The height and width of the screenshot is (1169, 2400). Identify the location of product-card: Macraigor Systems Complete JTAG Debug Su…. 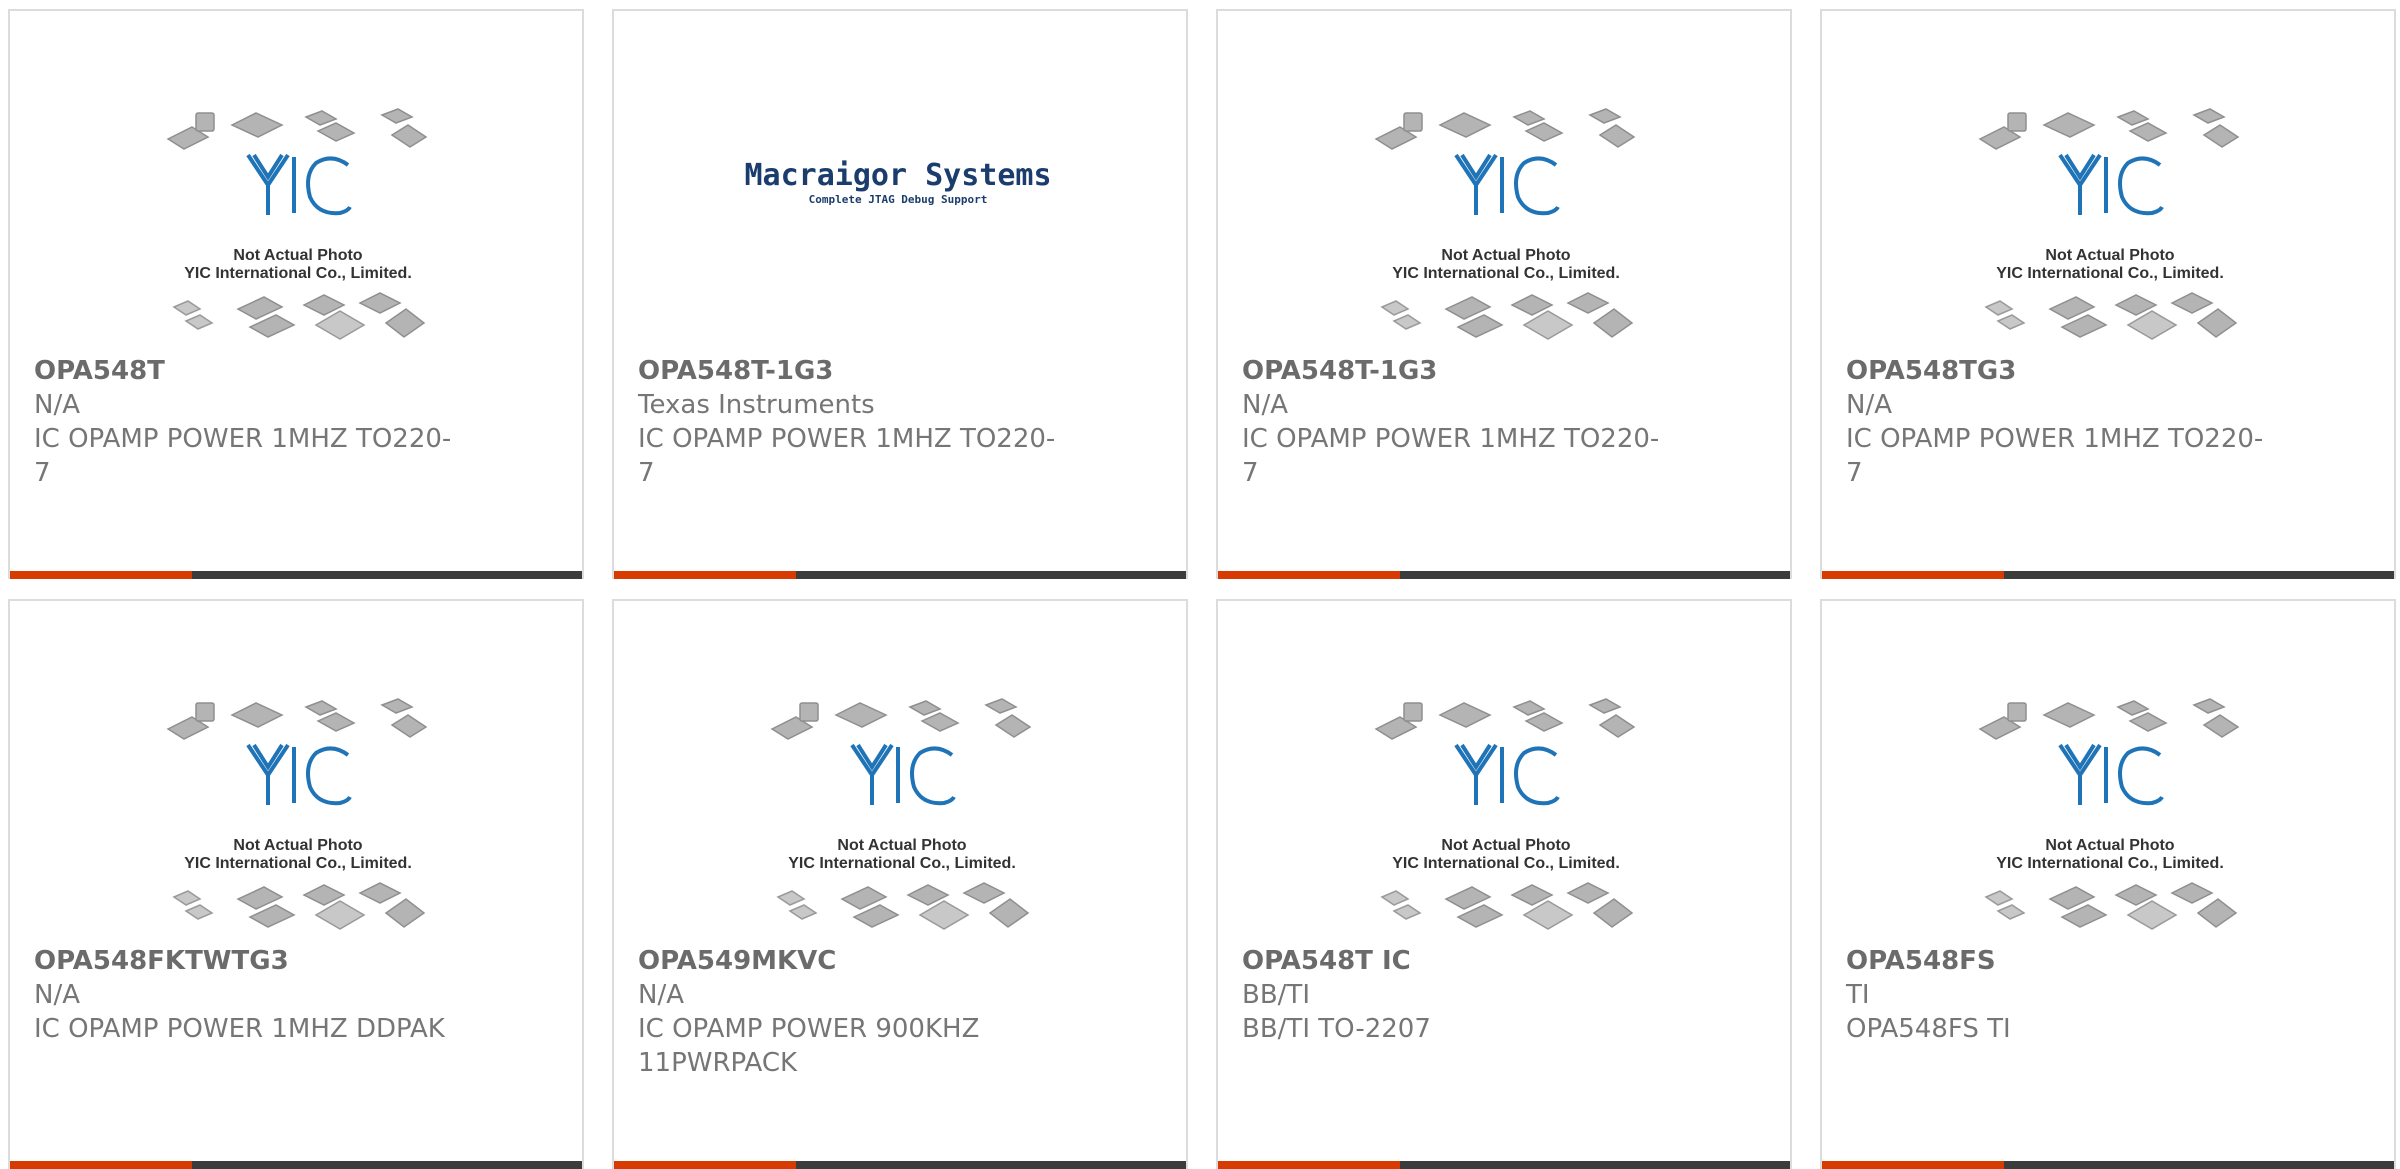
(900, 294).